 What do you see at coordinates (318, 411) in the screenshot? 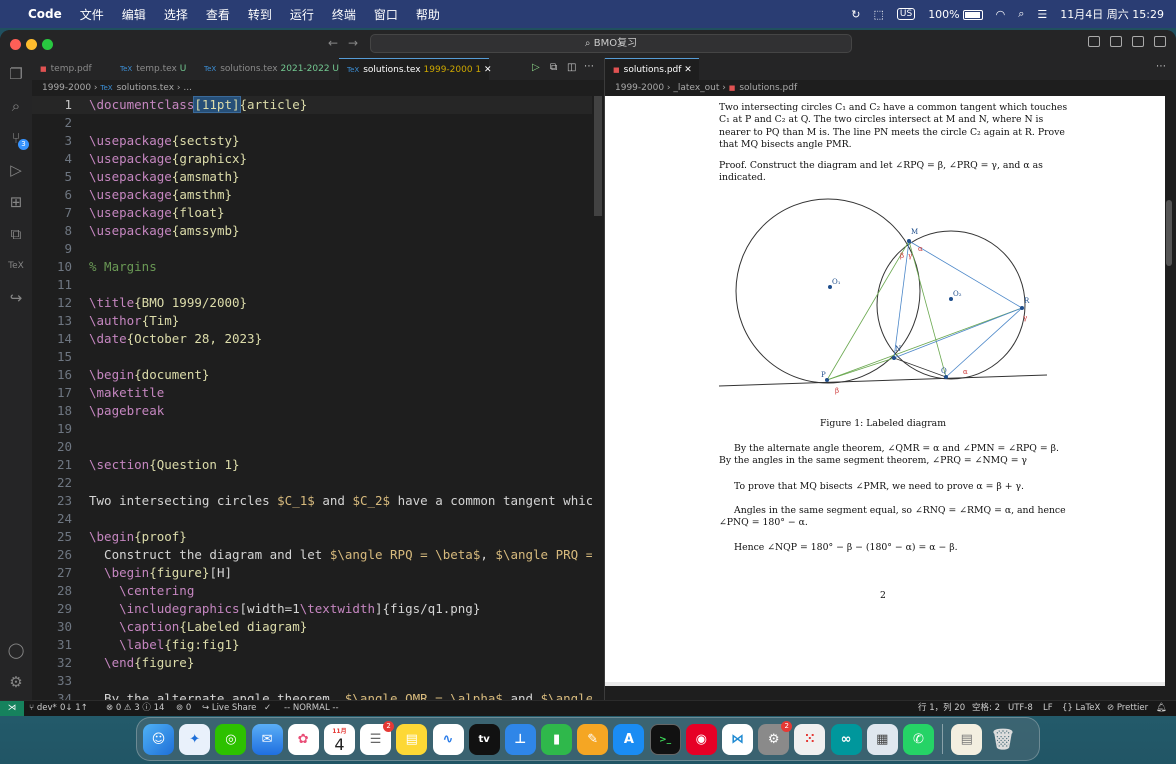
I see `code-line: 18 \pagebreak` at bounding box center [318, 411].